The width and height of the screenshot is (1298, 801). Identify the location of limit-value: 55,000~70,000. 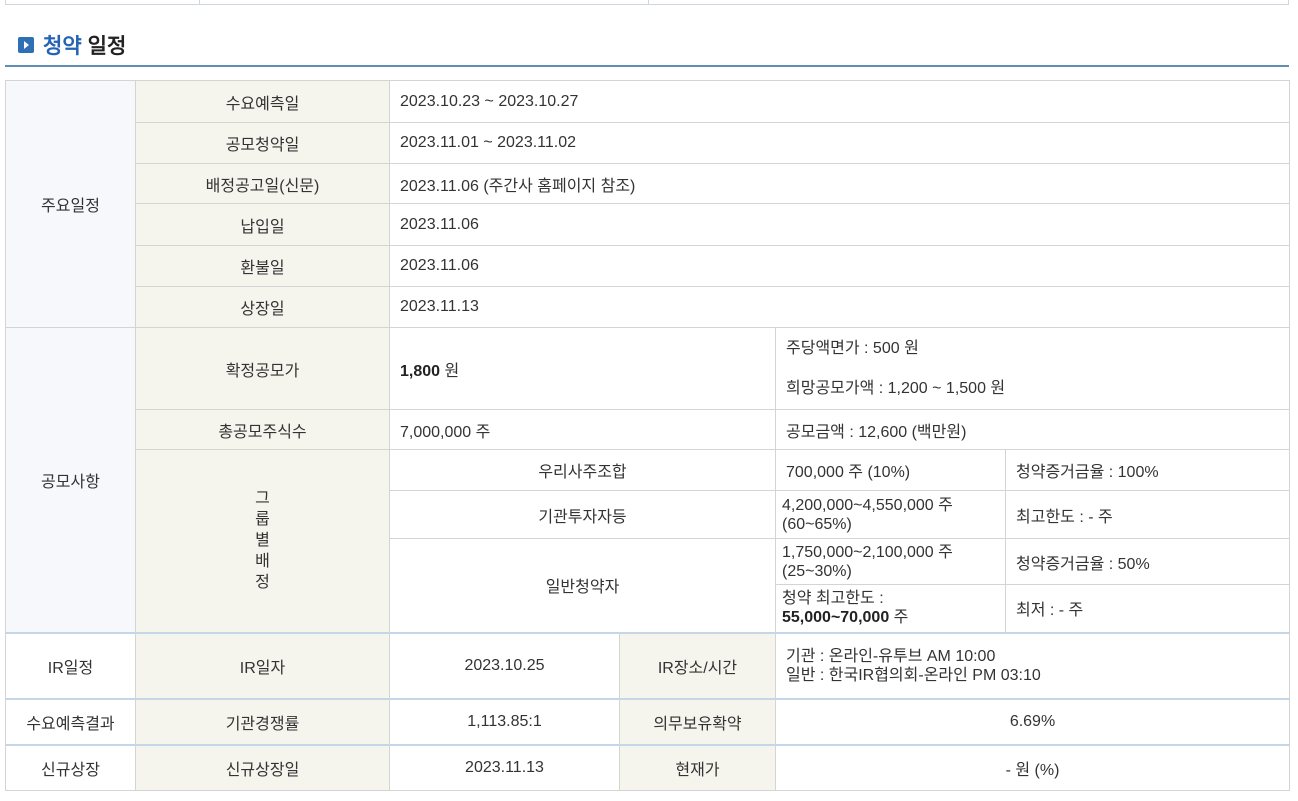
(836, 618).